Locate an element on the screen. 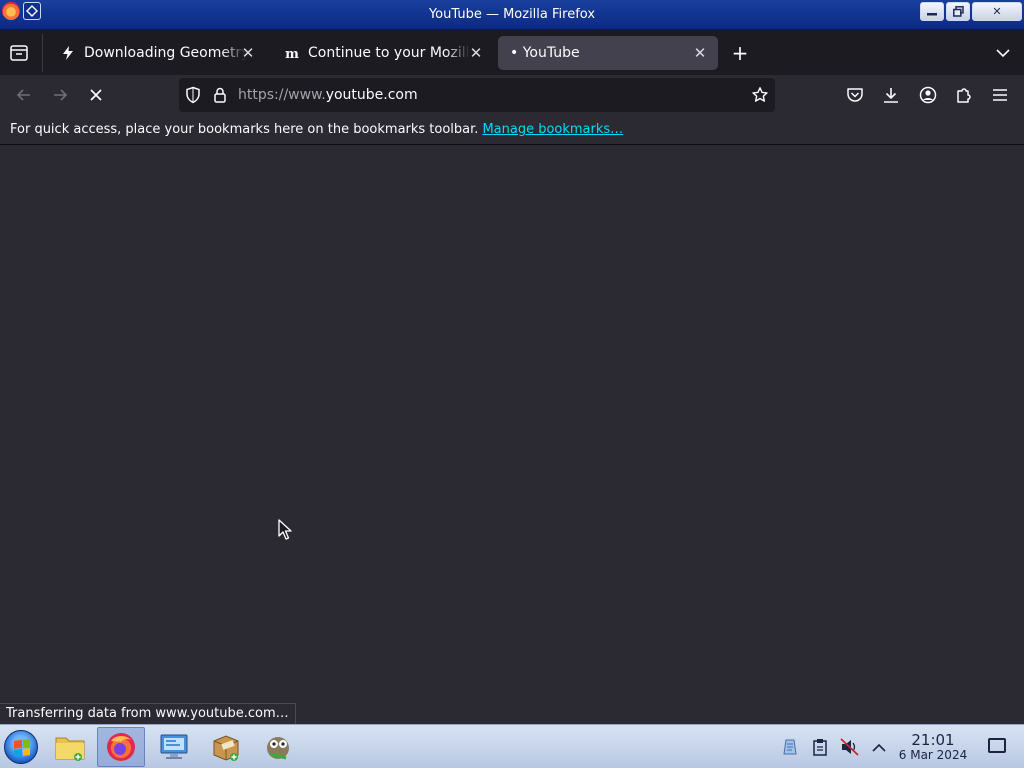 The image size is (1024, 768). app-menu-button is located at coordinates (1000, 95).